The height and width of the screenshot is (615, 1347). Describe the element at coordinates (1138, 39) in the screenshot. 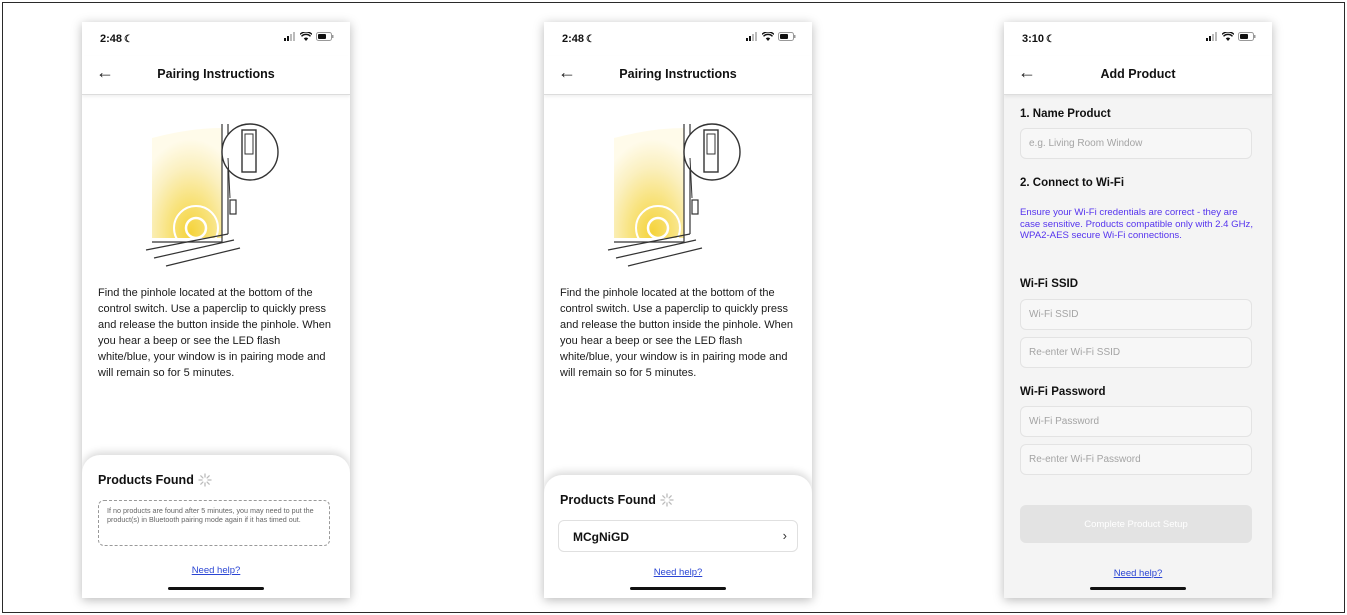

I see `status-bar: 3:10 ☾` at that location.